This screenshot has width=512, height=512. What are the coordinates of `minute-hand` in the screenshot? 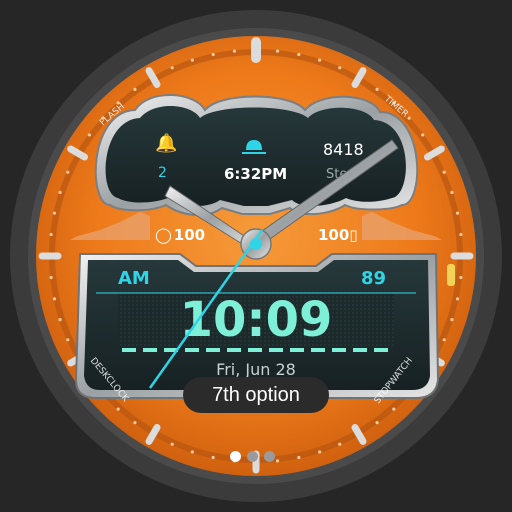 It's located at (325, 193).